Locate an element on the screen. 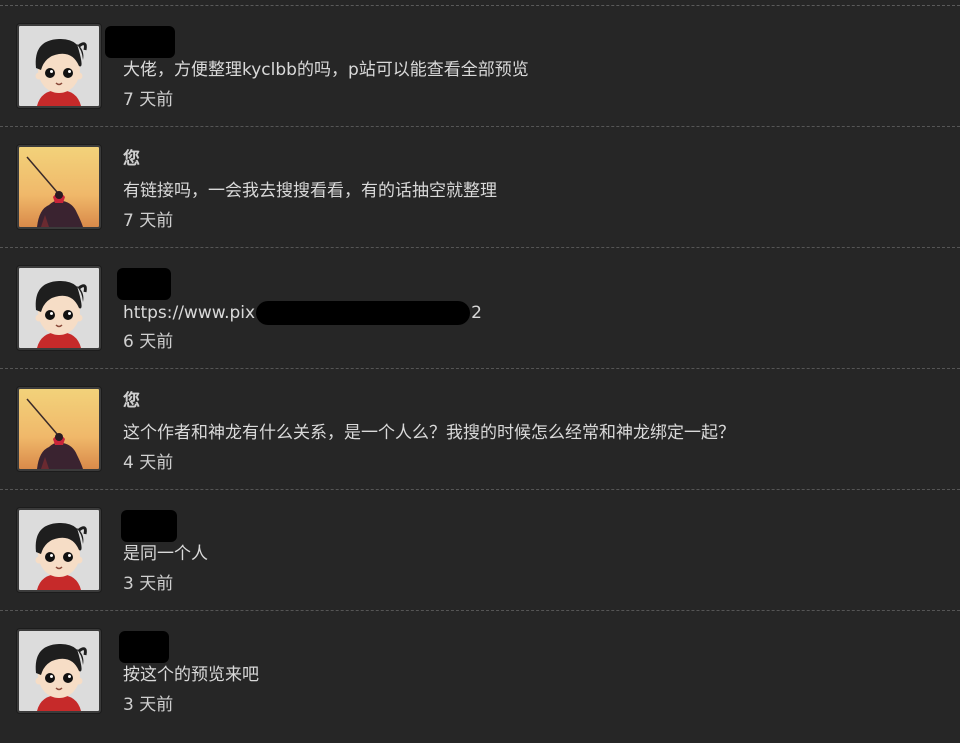  comment-message: 大佬，方便整理kyclbb的吗，p站可以能查看全部预览 is located at coordinates (326, 70).